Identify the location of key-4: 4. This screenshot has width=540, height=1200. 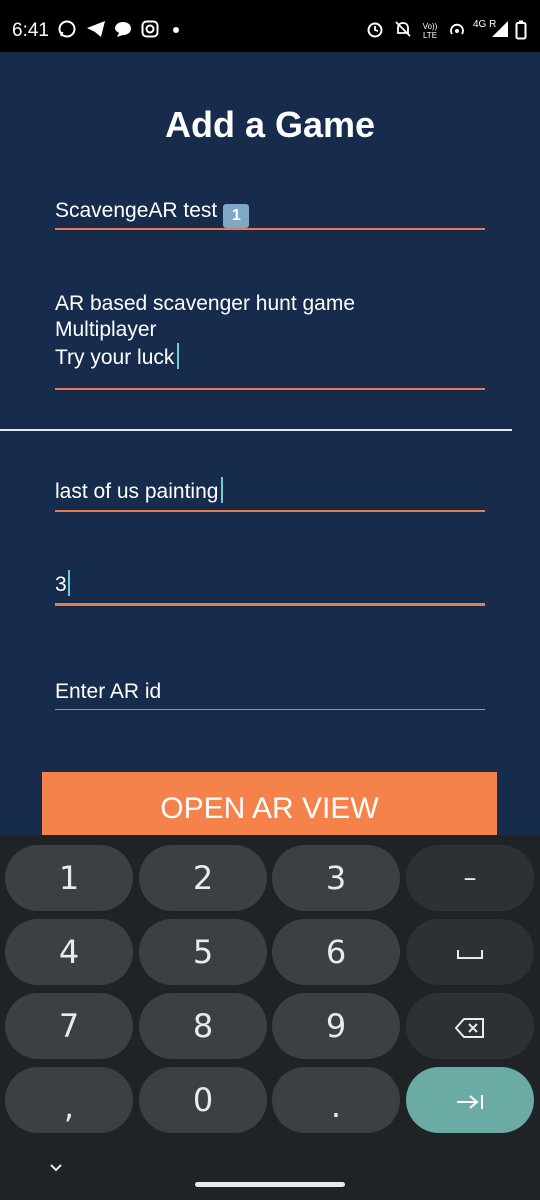
(69, 952).